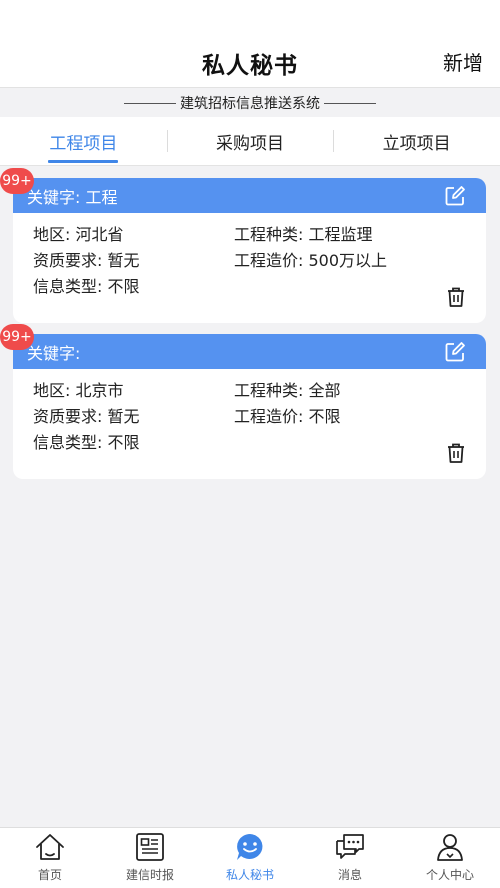 The width and height of the screenshot is (500, 888). What do you see at coordinates (349, 875) in the screenshot?
I see `tabbar-label: 消息` at bounding box center [349, 875].